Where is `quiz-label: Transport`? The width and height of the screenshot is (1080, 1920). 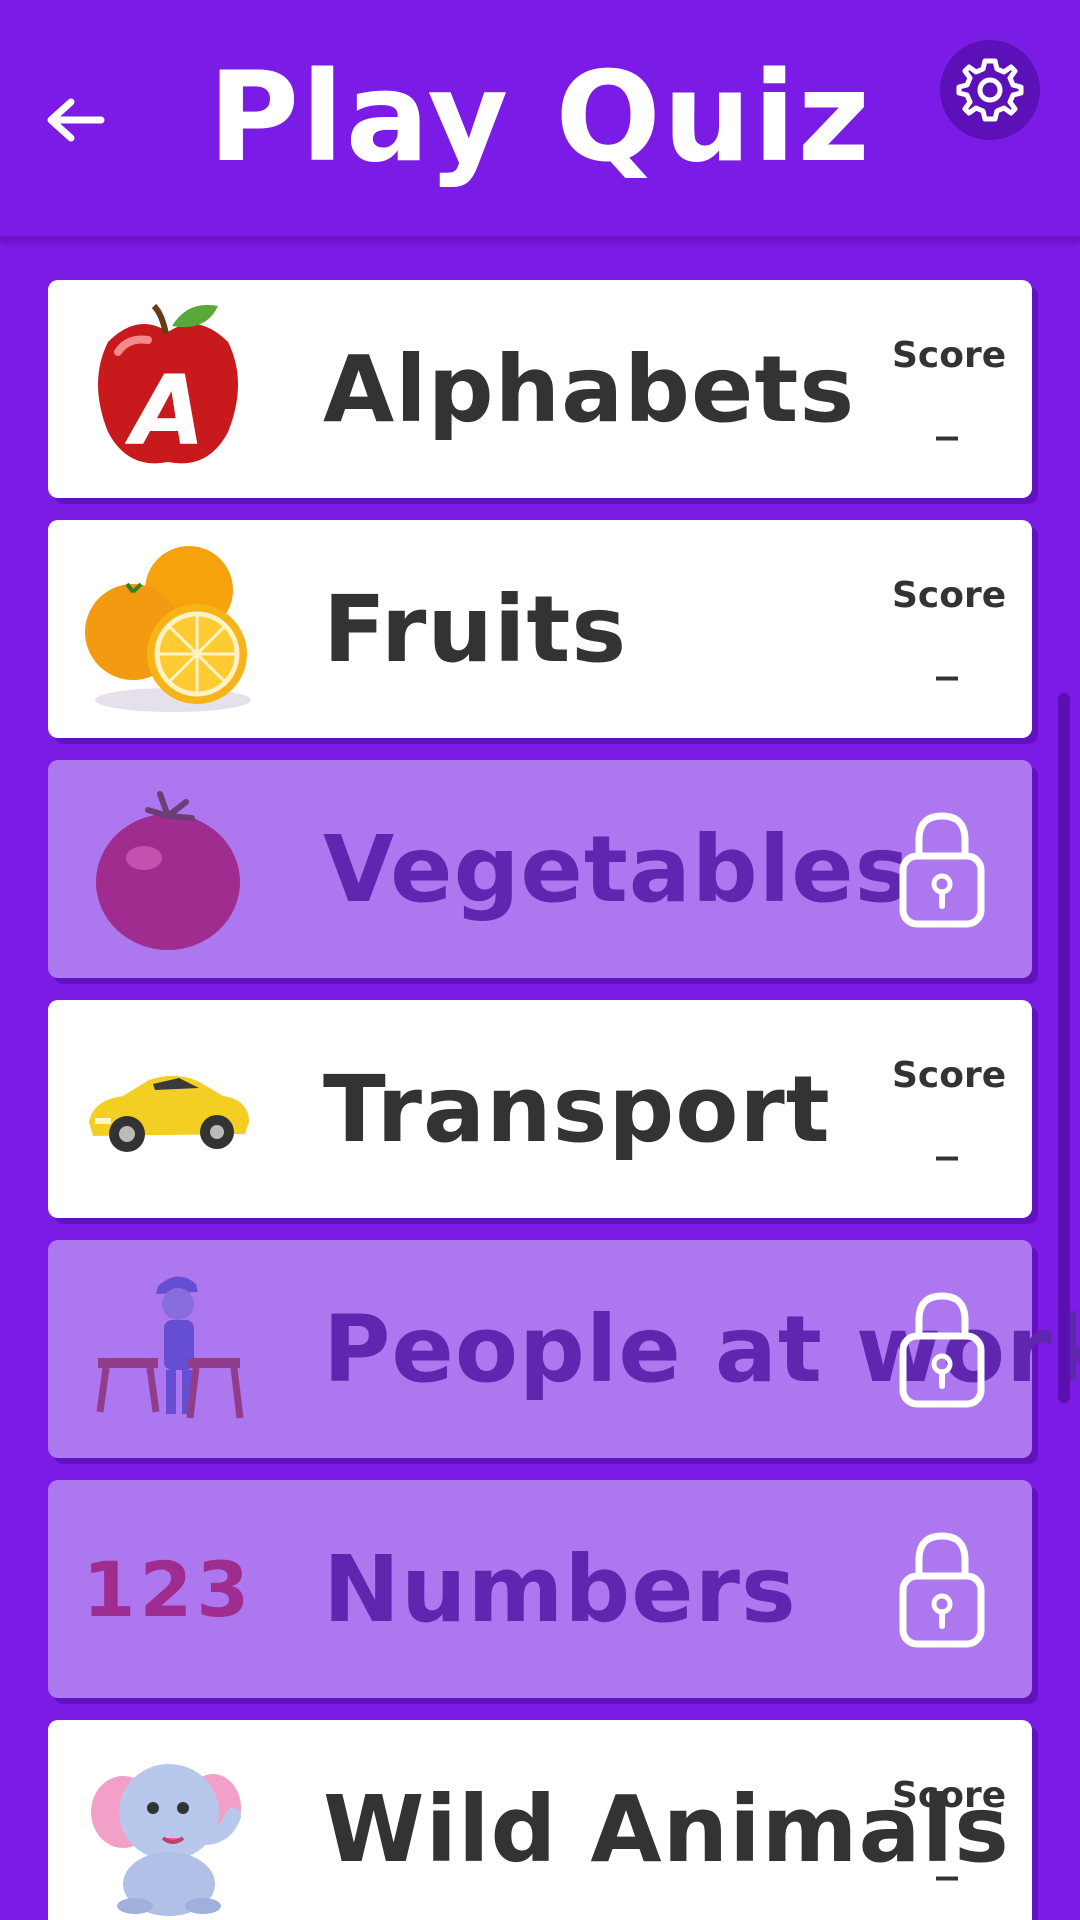 quiz-label: Transport is located at coordinates (577, 1109).